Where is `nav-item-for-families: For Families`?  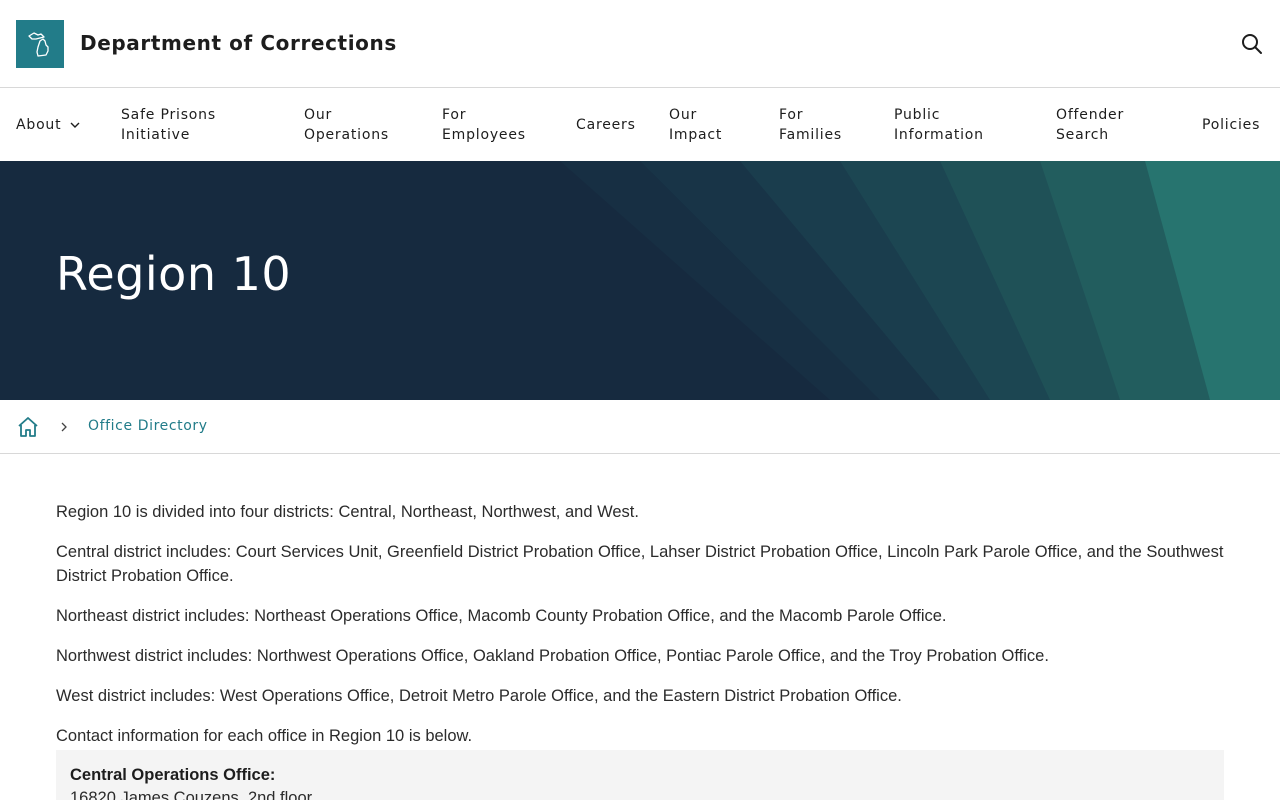
nav-item-for-families: For Families is located at coordinates (810, 125).